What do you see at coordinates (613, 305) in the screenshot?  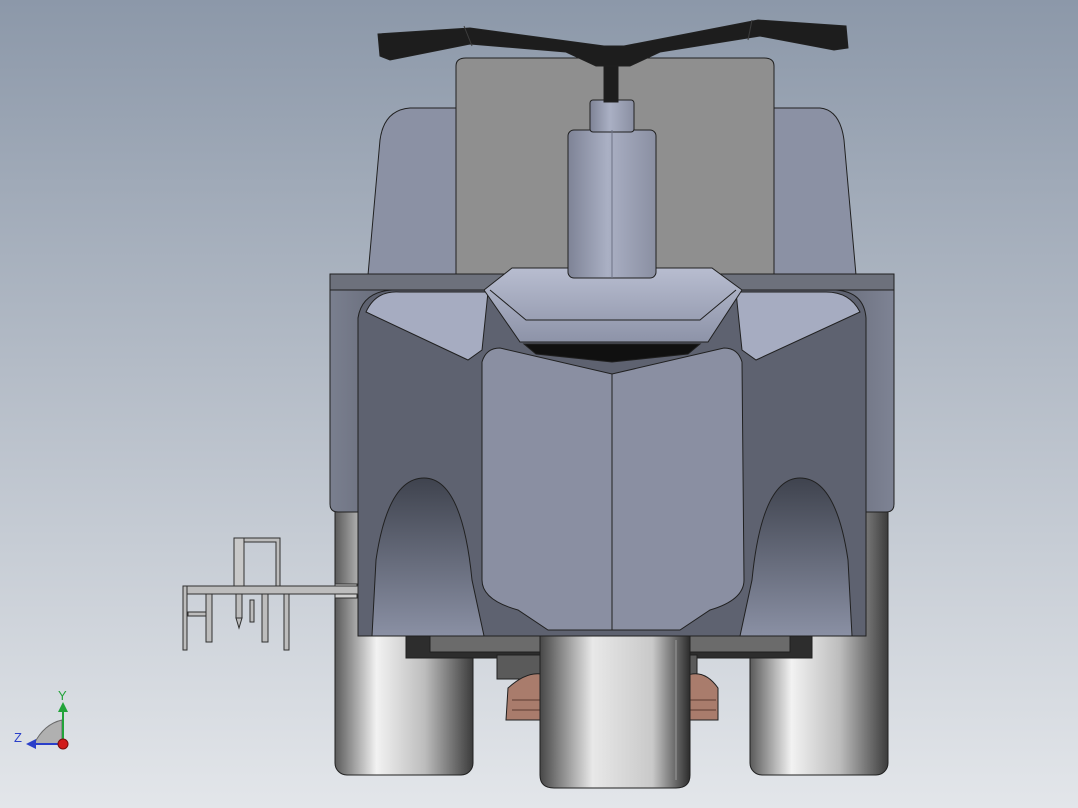 I see `hood-ridge` at bounding box center [613, 305].